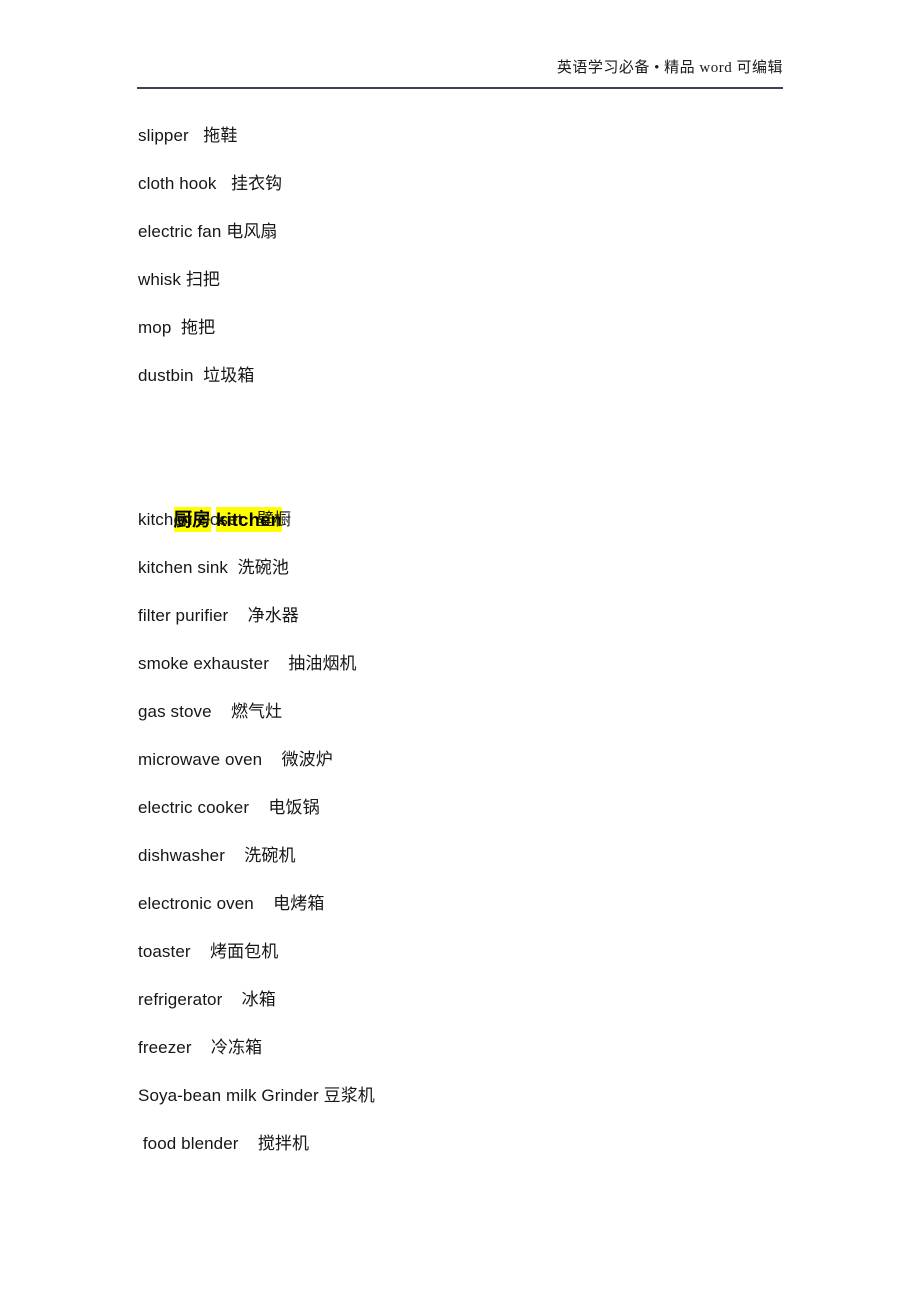 Image resolution: width=920 pixels, height=1302 pixels. I want to click on header-watermark-text: 英语学习必备 • 精品 word 可编辑, so click(669, 68).